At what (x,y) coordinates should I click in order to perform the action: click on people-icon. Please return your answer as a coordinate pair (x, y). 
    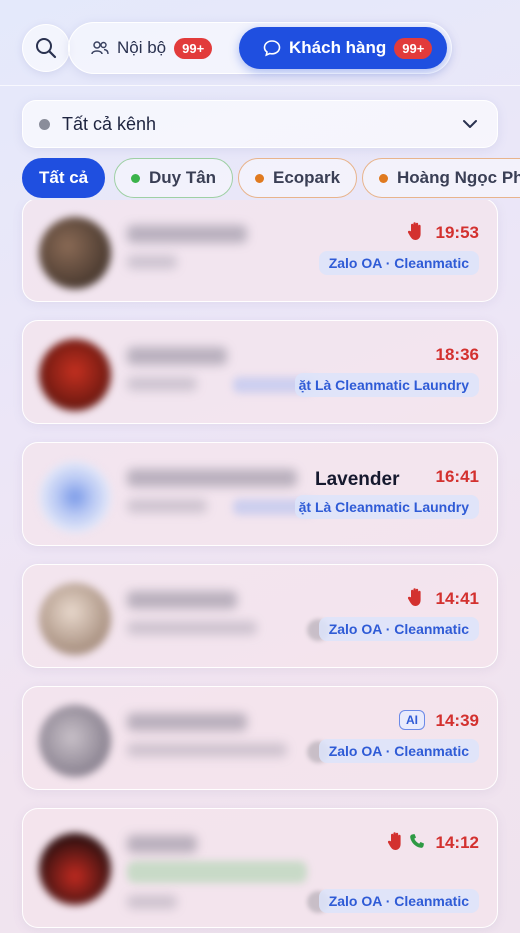
    Looking at the image, I should click on (100, 48).